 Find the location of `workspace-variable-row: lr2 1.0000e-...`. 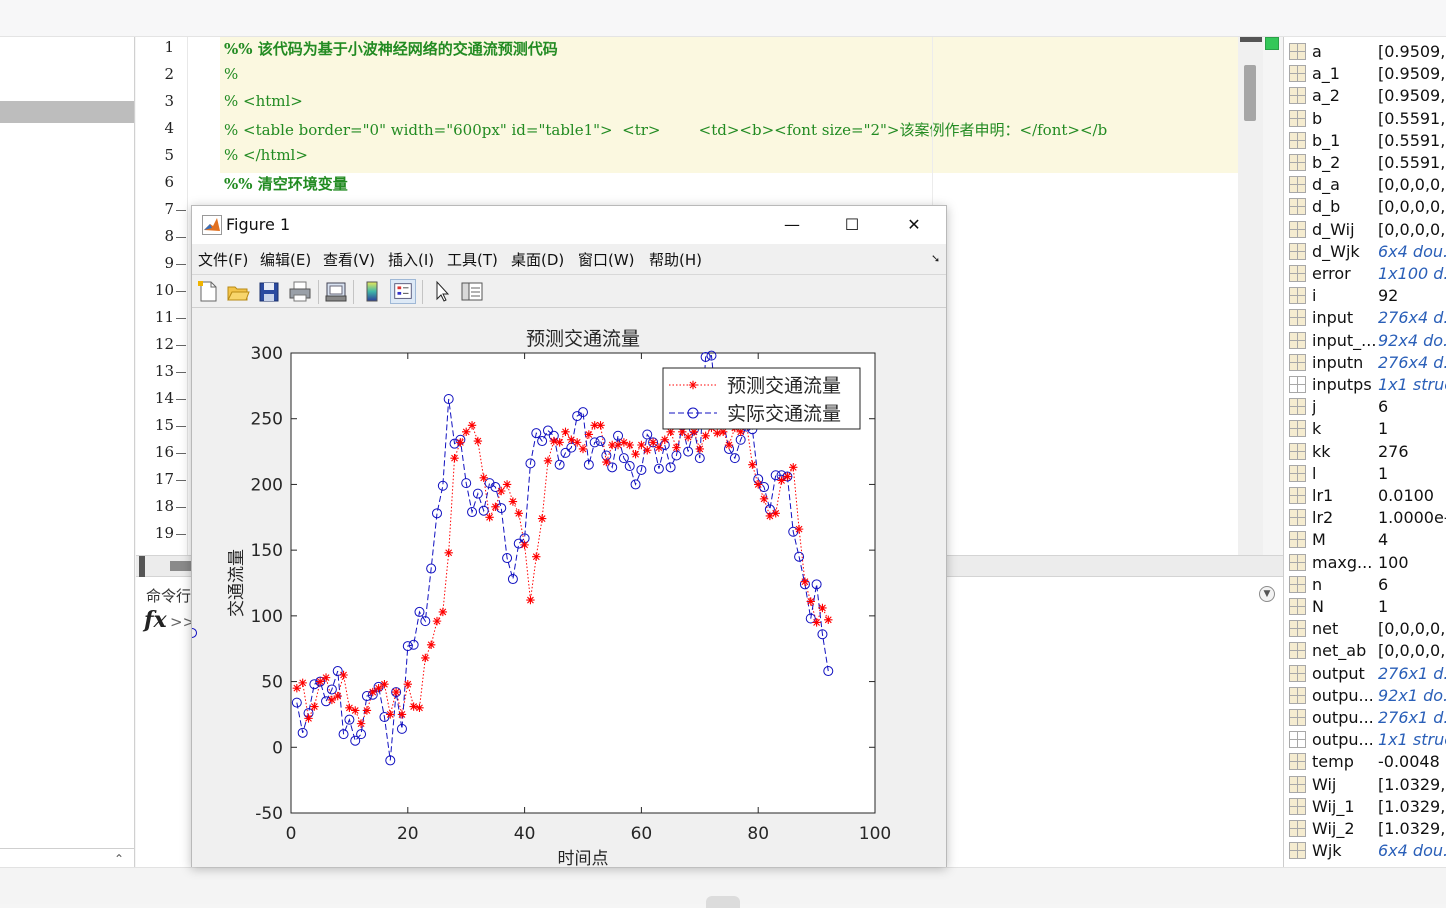

workspace-variable-row: lr2 1.0000e-... is located at coordinates (1365, 518).